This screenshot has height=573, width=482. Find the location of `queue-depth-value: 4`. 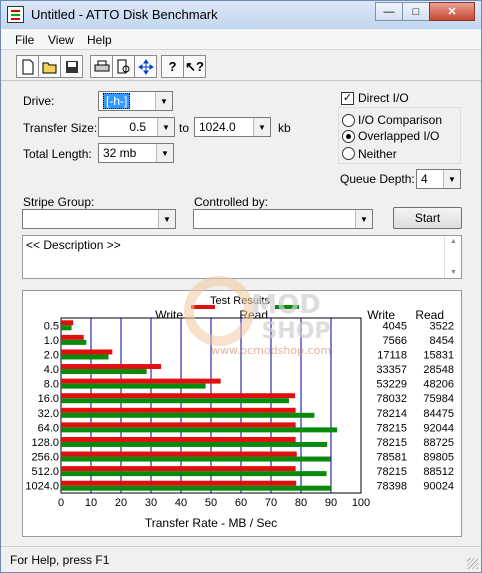

queue-depth-value: 4 is located at coordinates (424, 179).